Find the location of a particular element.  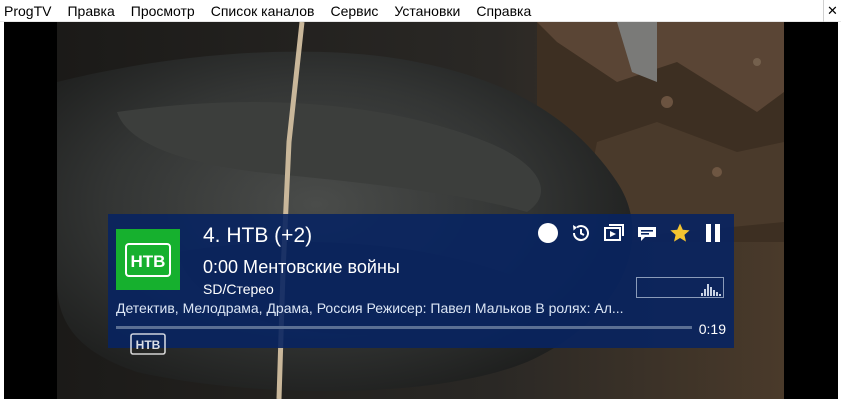

channel-title: 4. НТВ (+2) is located at coordinates (258, 235).